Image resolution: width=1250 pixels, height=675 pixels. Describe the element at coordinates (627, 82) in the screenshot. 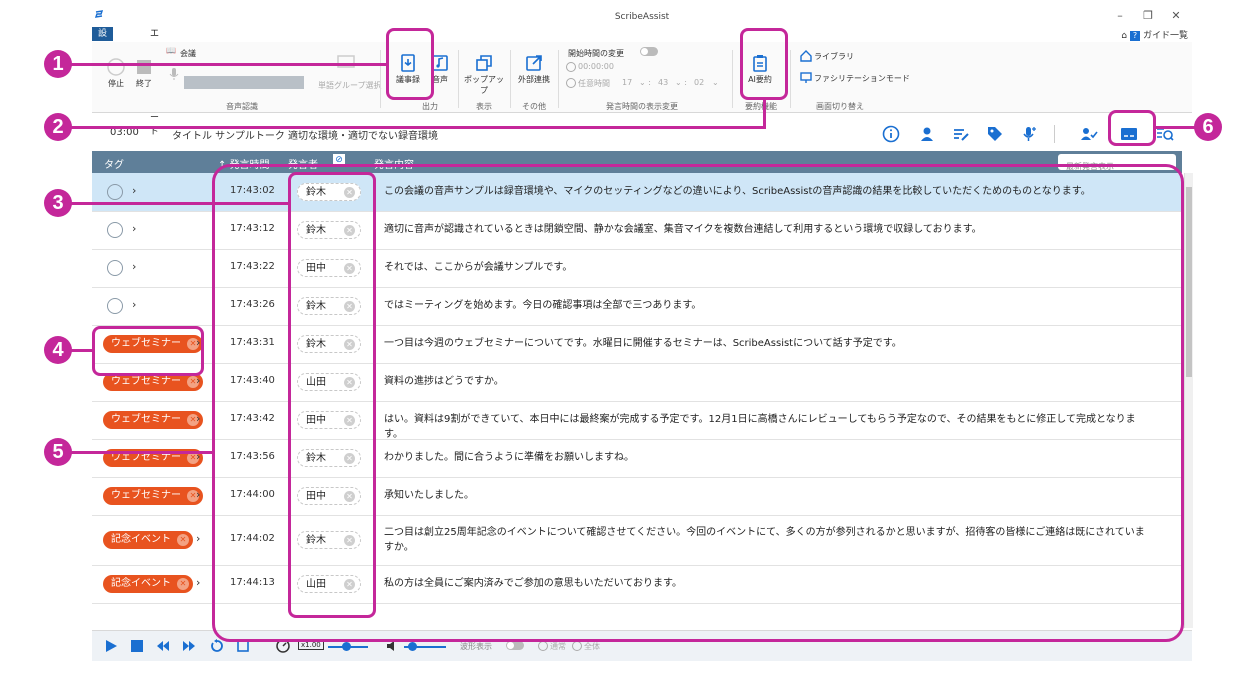

I see `hour-field: 17` at that location.